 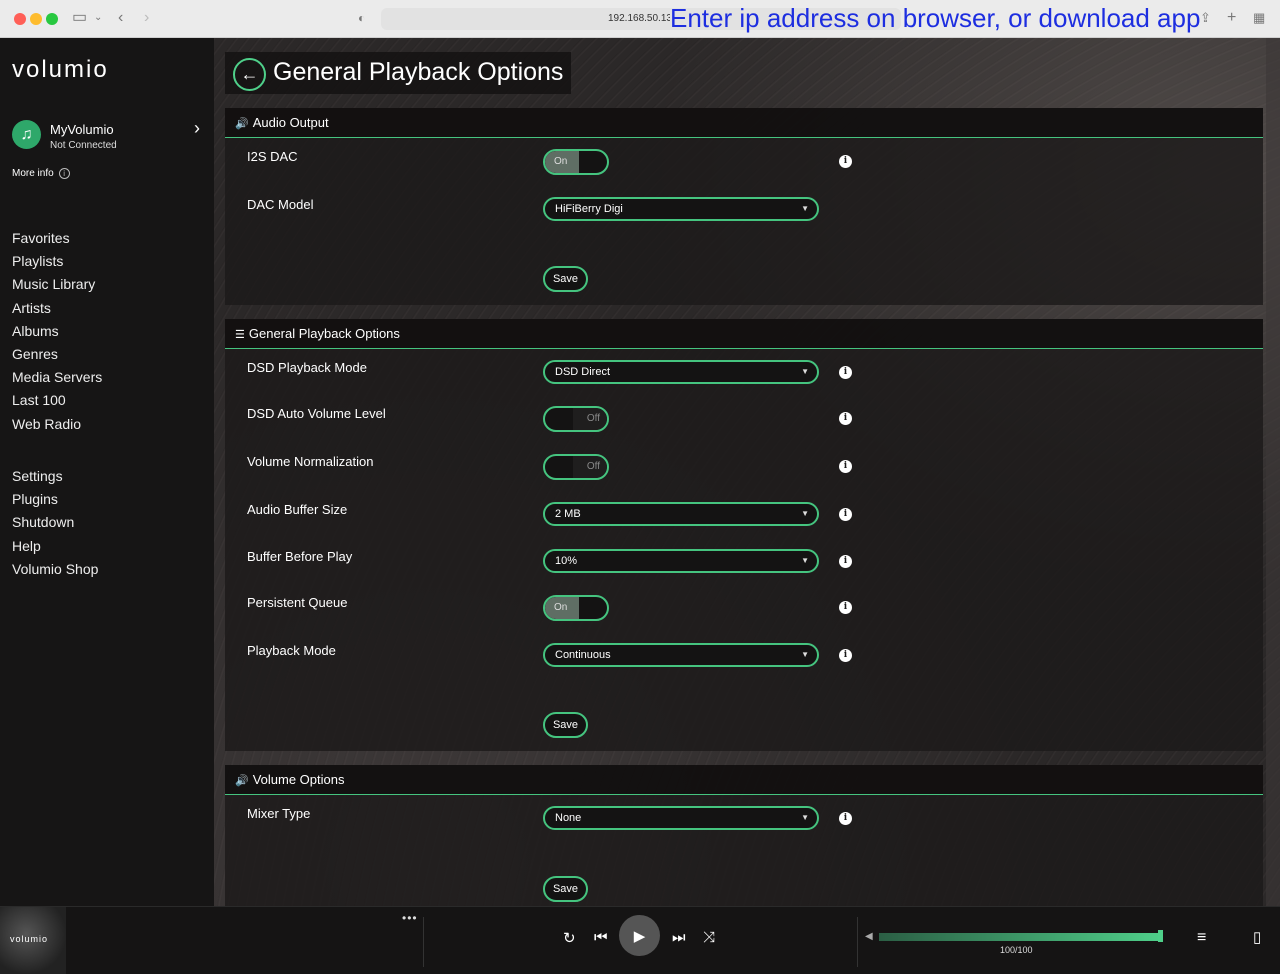 I want to click on select-value: Continuous, so click(x=583, y=655).